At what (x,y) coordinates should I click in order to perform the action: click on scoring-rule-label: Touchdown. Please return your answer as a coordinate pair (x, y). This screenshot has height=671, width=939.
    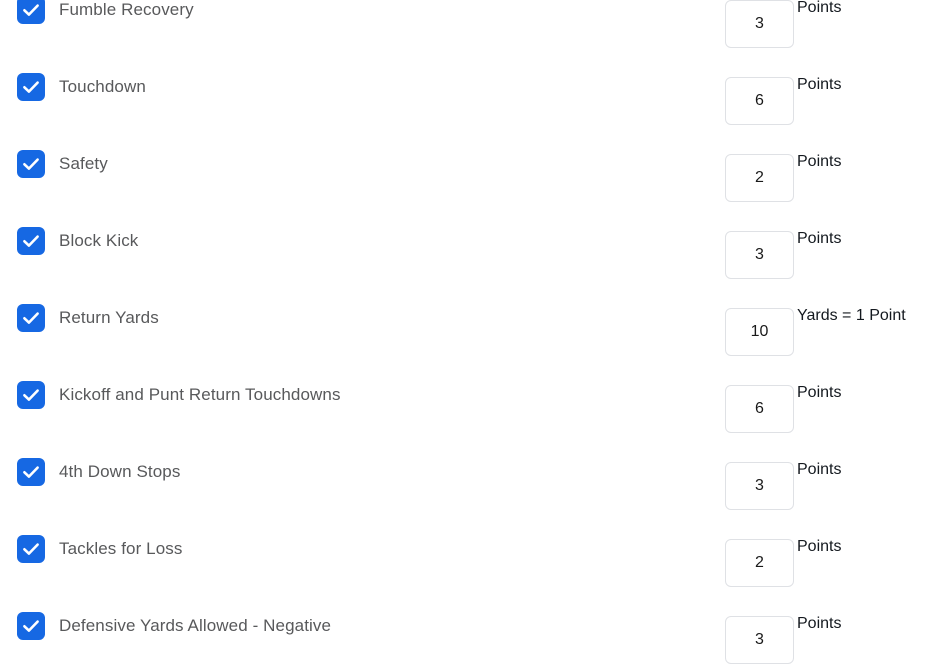
    Looking at the image, I should click on (102, 86).